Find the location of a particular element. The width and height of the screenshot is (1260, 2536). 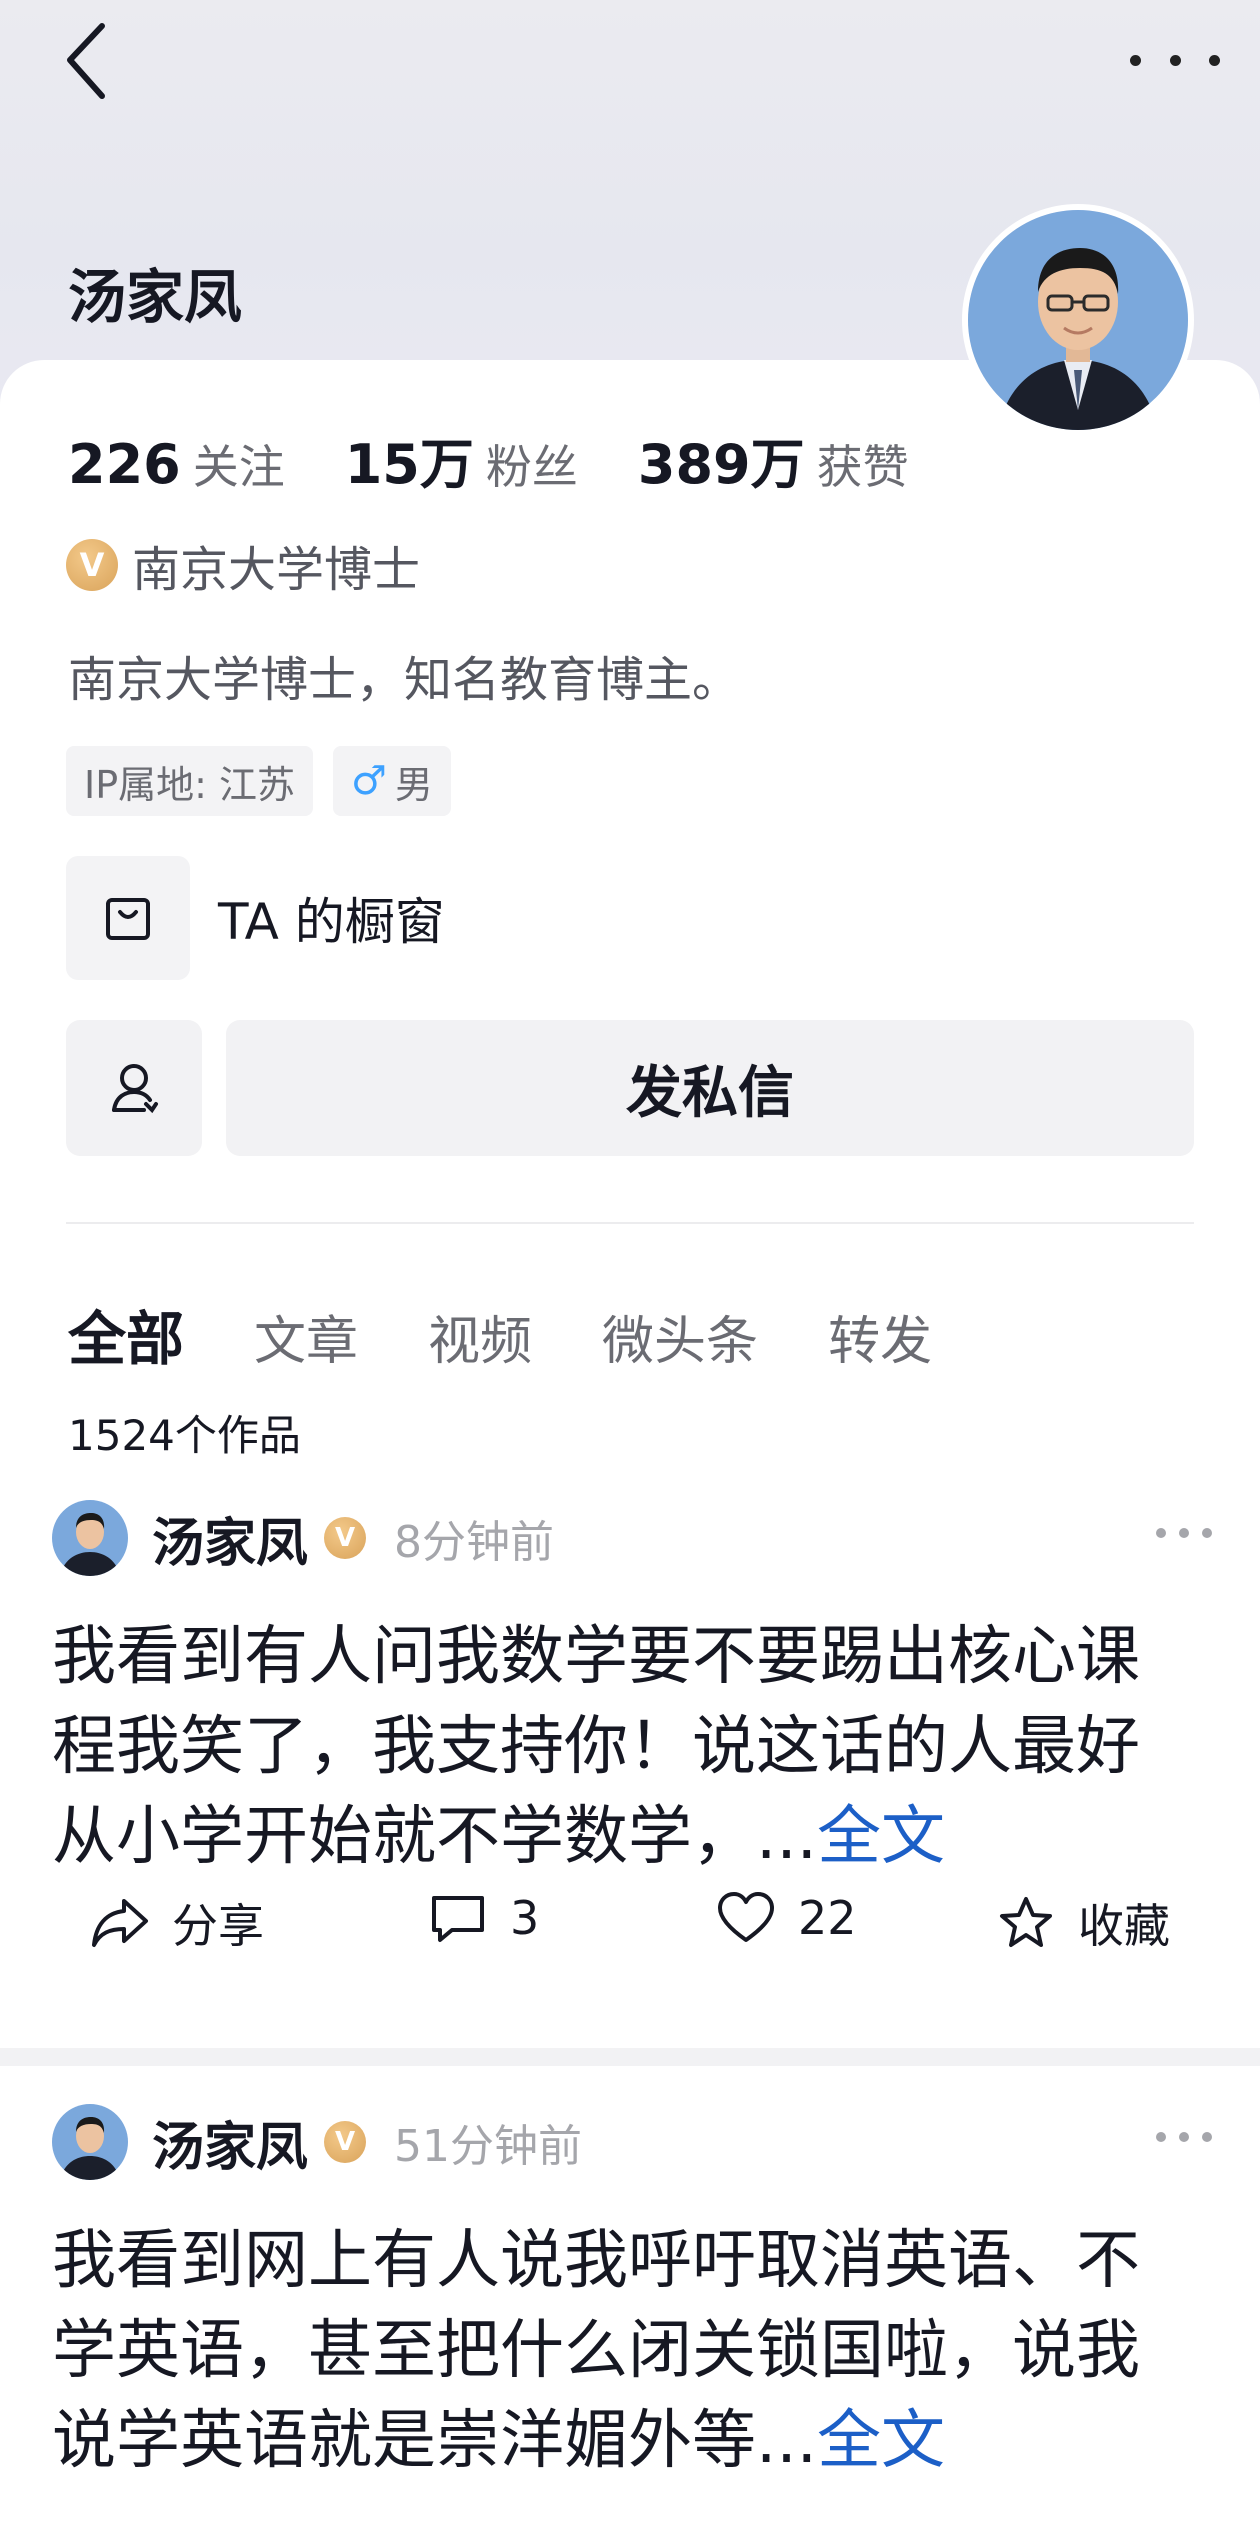

star-icon is located at coordinates (1026, 1922).